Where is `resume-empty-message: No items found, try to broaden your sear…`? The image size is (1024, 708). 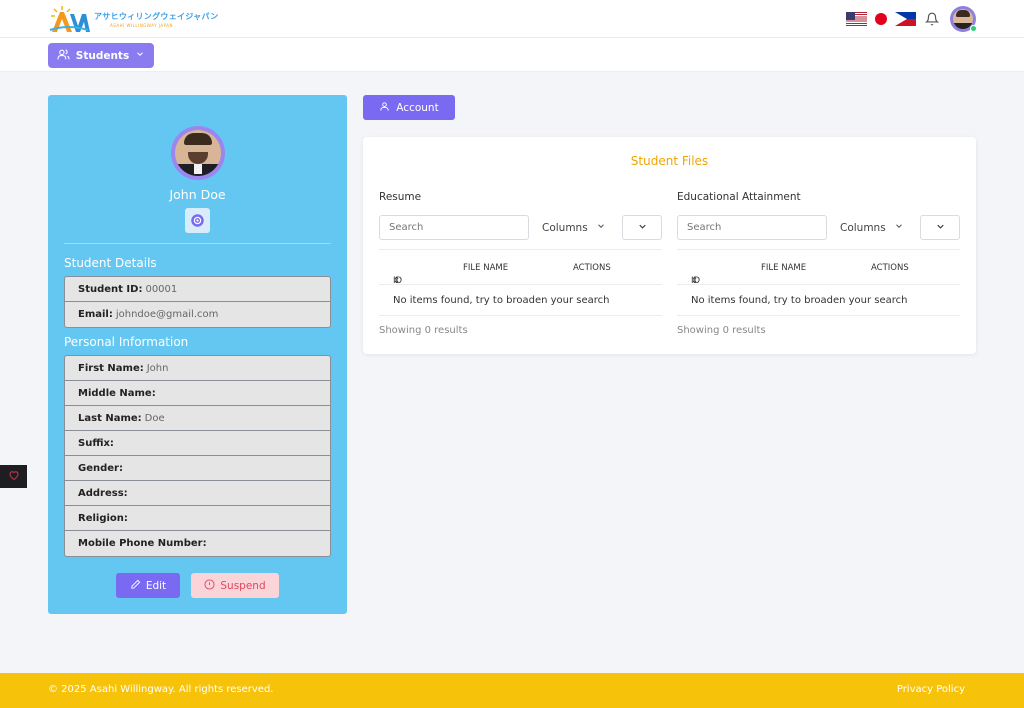
resume-empty-message: No items found, try to broaden your sear… is located at coordinates (520, 300).